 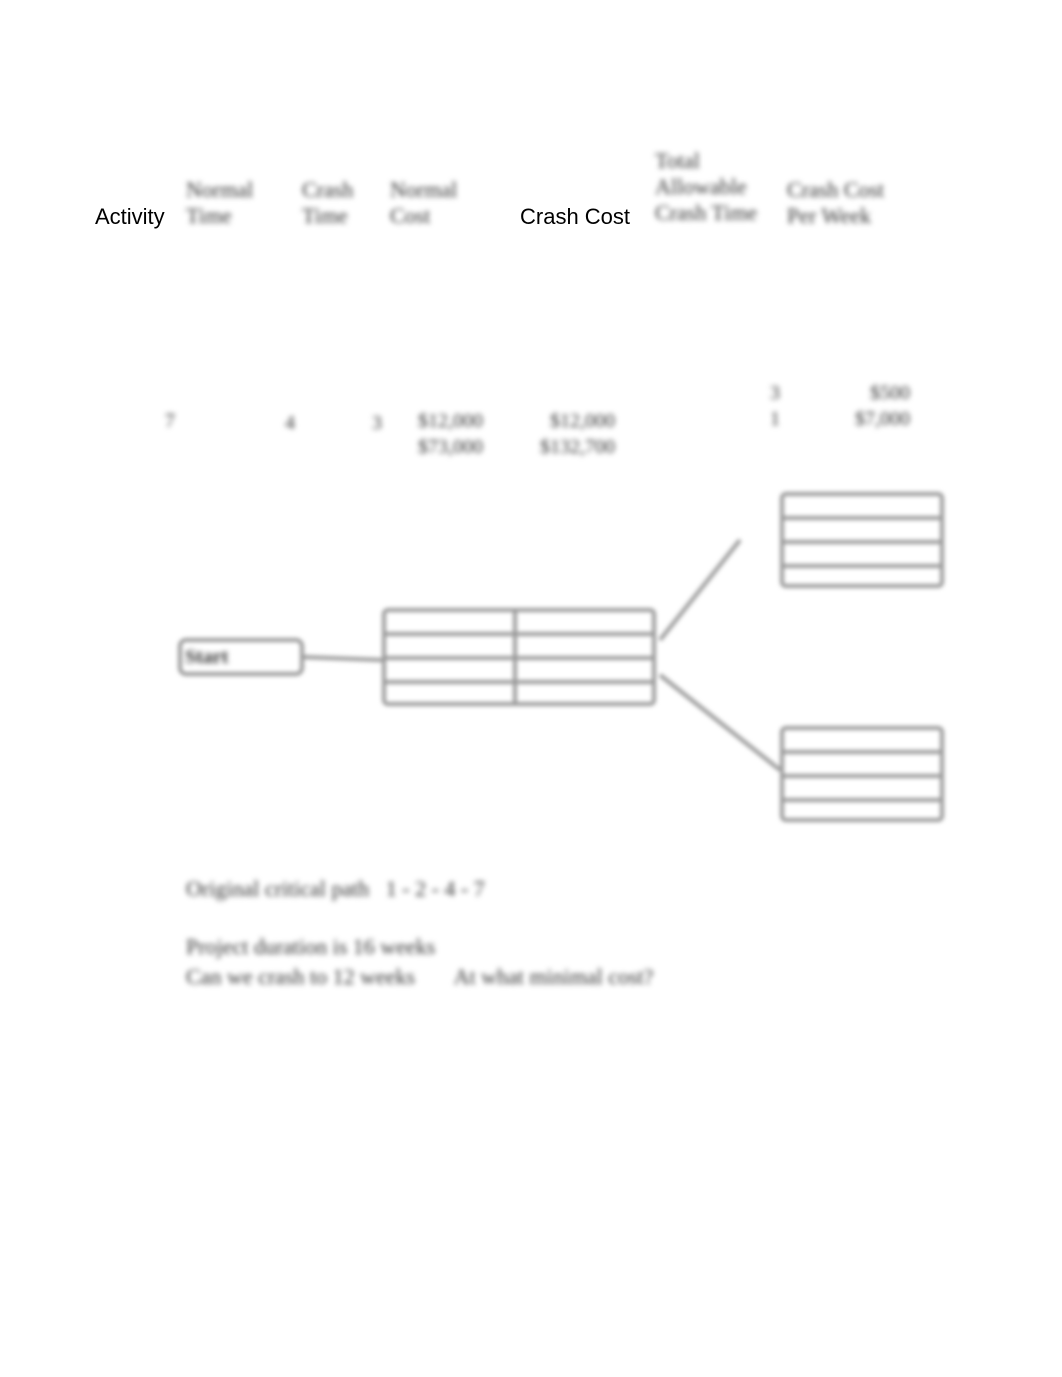 What do you see at coordinates (342, 658) in the screenshot?
I see `arrow-start-to-node` at bounding box center [342, 658].